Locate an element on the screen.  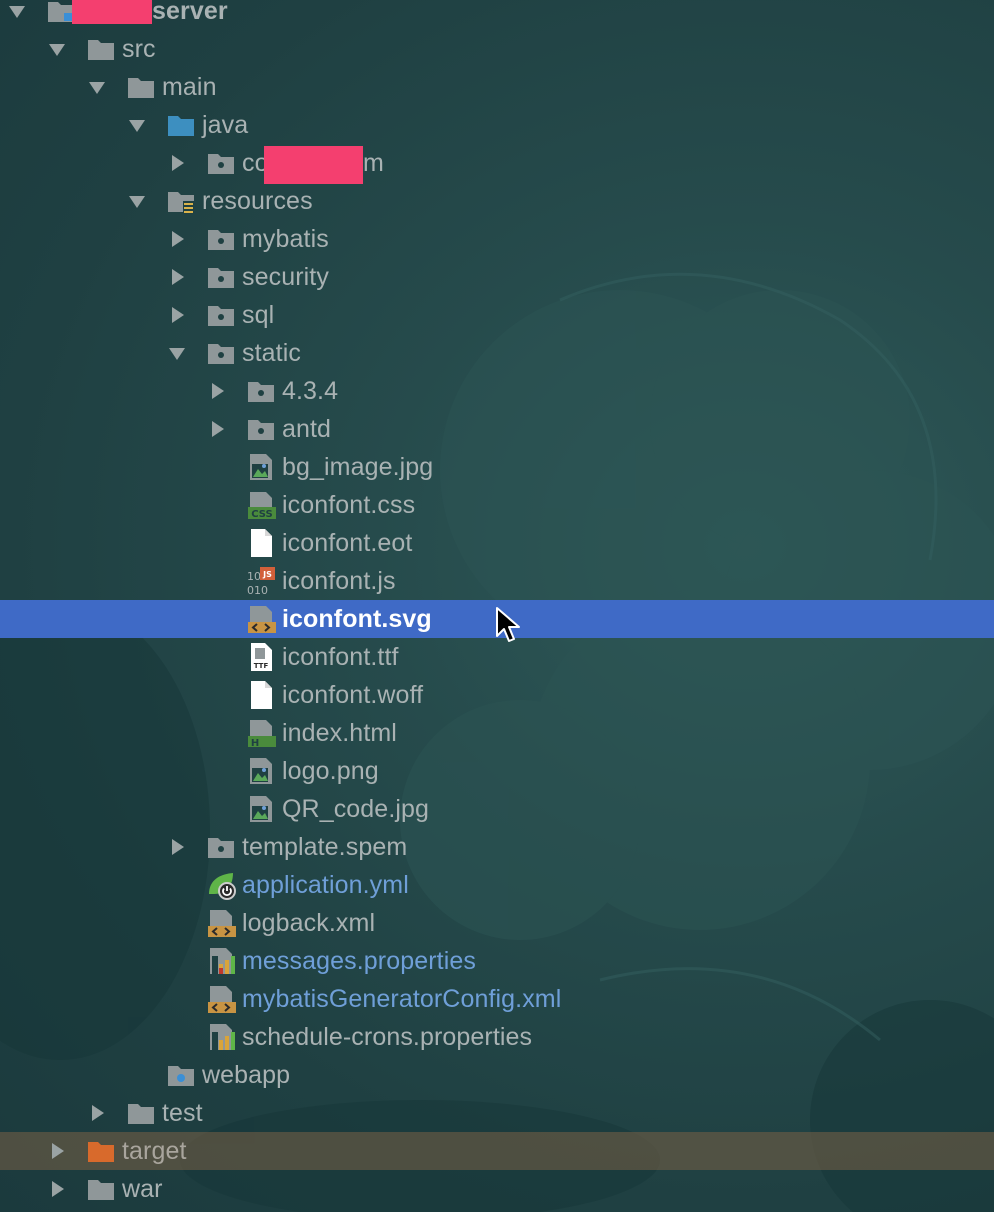
svg-text: JS is located at coordinates (267, 574).